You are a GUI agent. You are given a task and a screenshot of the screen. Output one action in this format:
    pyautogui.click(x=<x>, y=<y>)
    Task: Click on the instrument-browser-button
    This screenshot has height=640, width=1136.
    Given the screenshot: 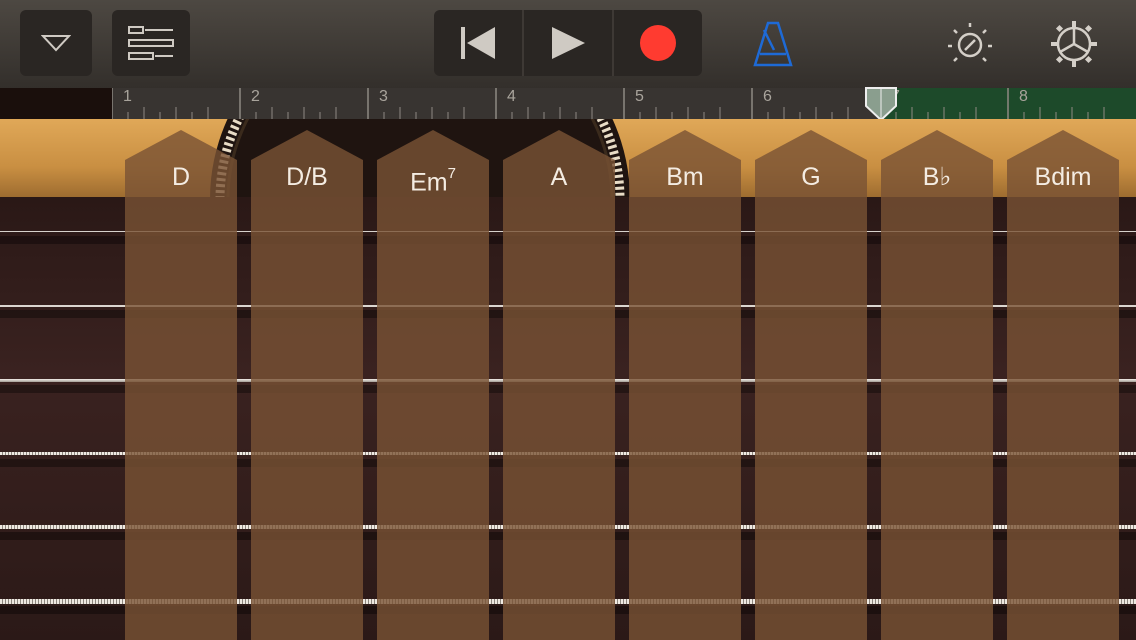 What is the action you would take?
    pyautogui.click(x=56, y=43)
    